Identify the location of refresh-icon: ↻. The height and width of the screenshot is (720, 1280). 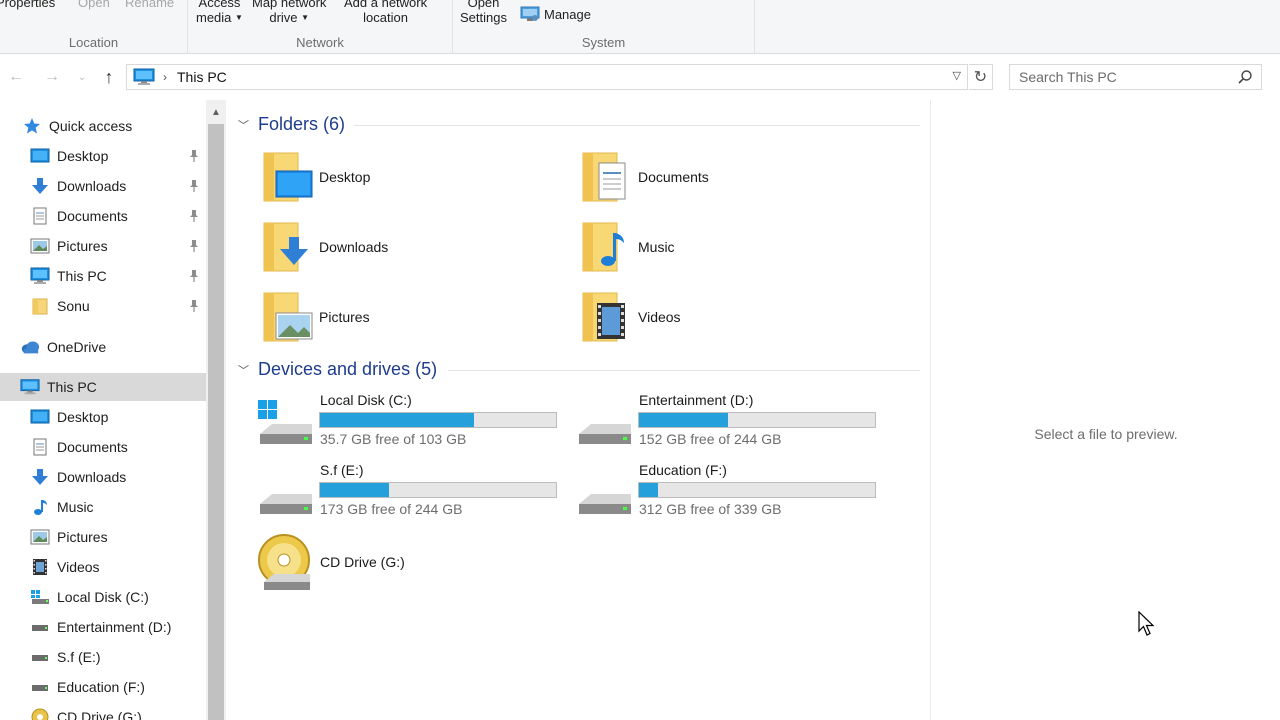
(980, 77).